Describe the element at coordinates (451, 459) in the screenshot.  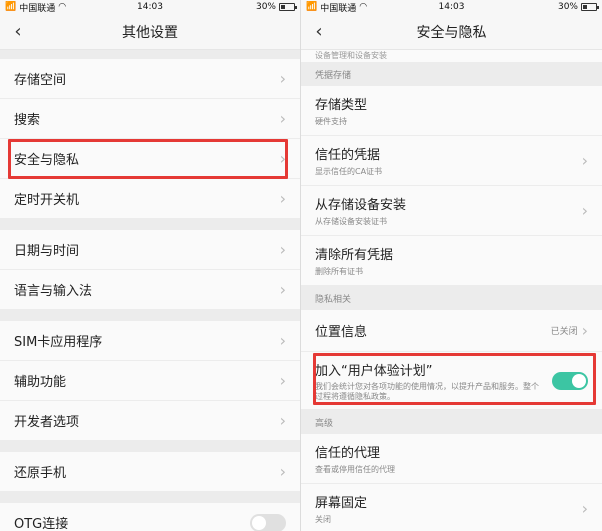
I see `row-trusted-agents: 信任的代理 查看或停用信任的代理` at that location.